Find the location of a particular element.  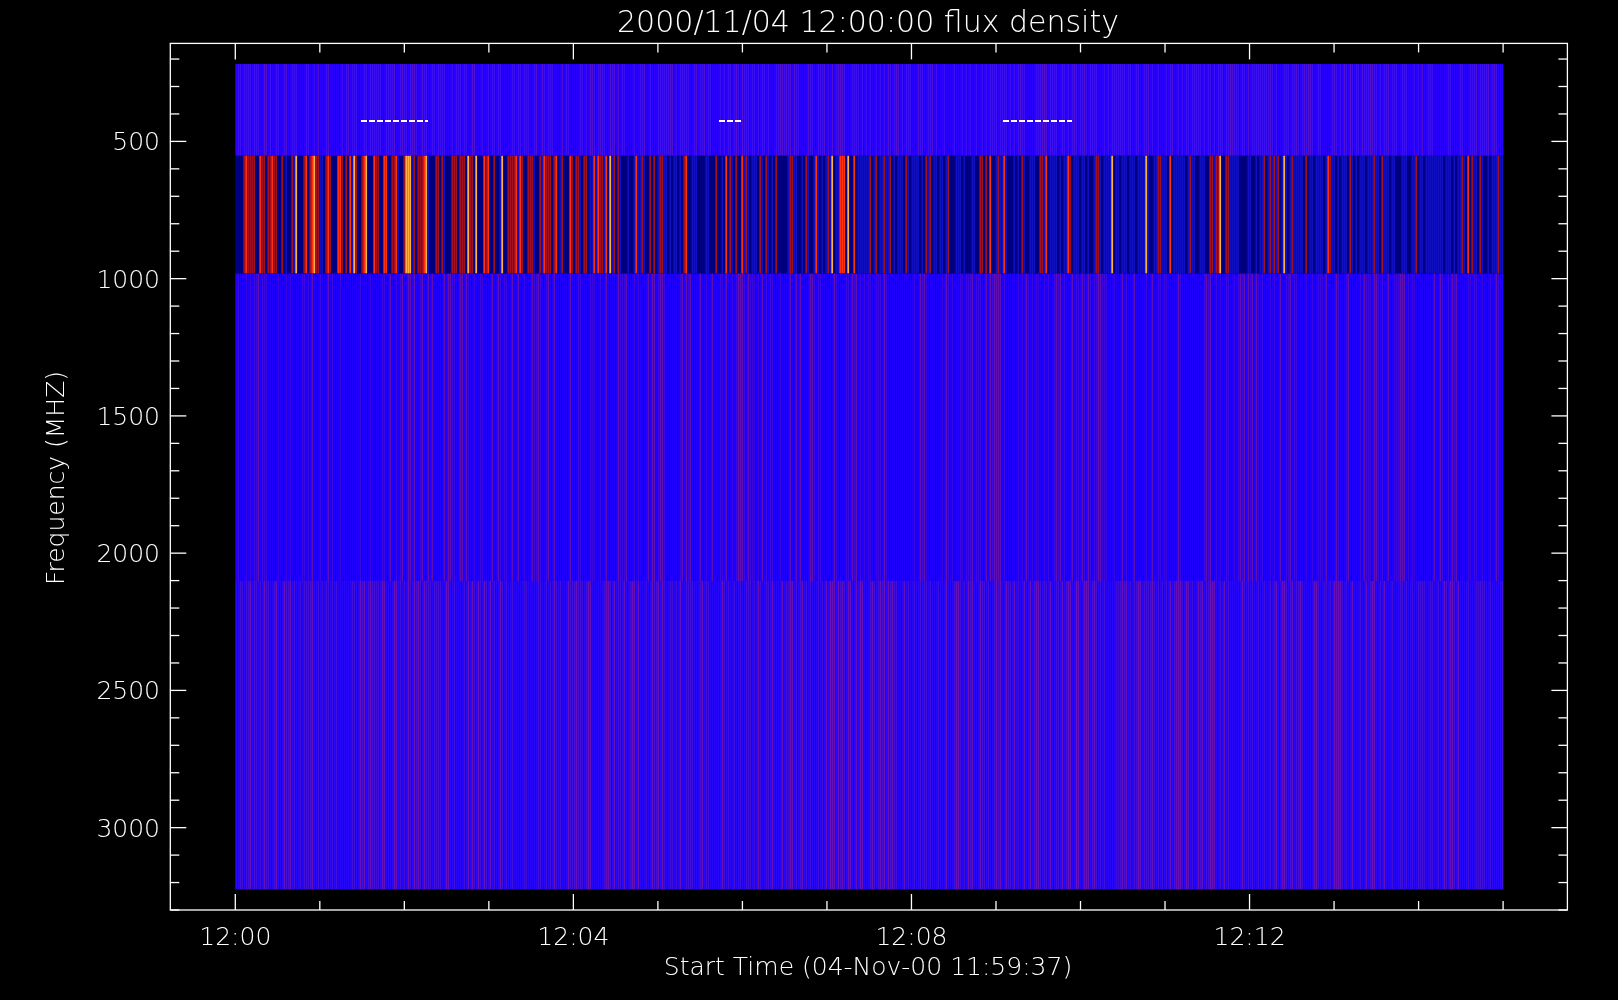

tick-label: 12:04 is located at coordinates (573, 936).